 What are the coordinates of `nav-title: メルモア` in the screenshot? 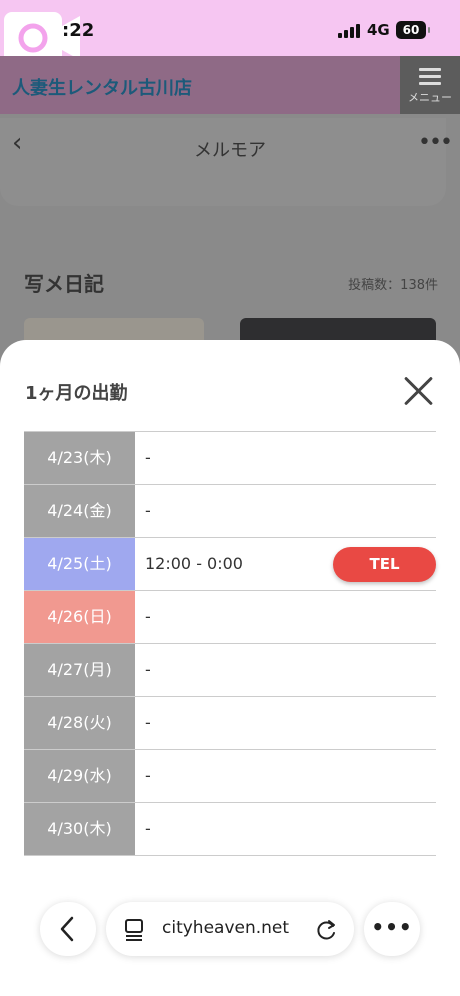 It's located at (230, 150).